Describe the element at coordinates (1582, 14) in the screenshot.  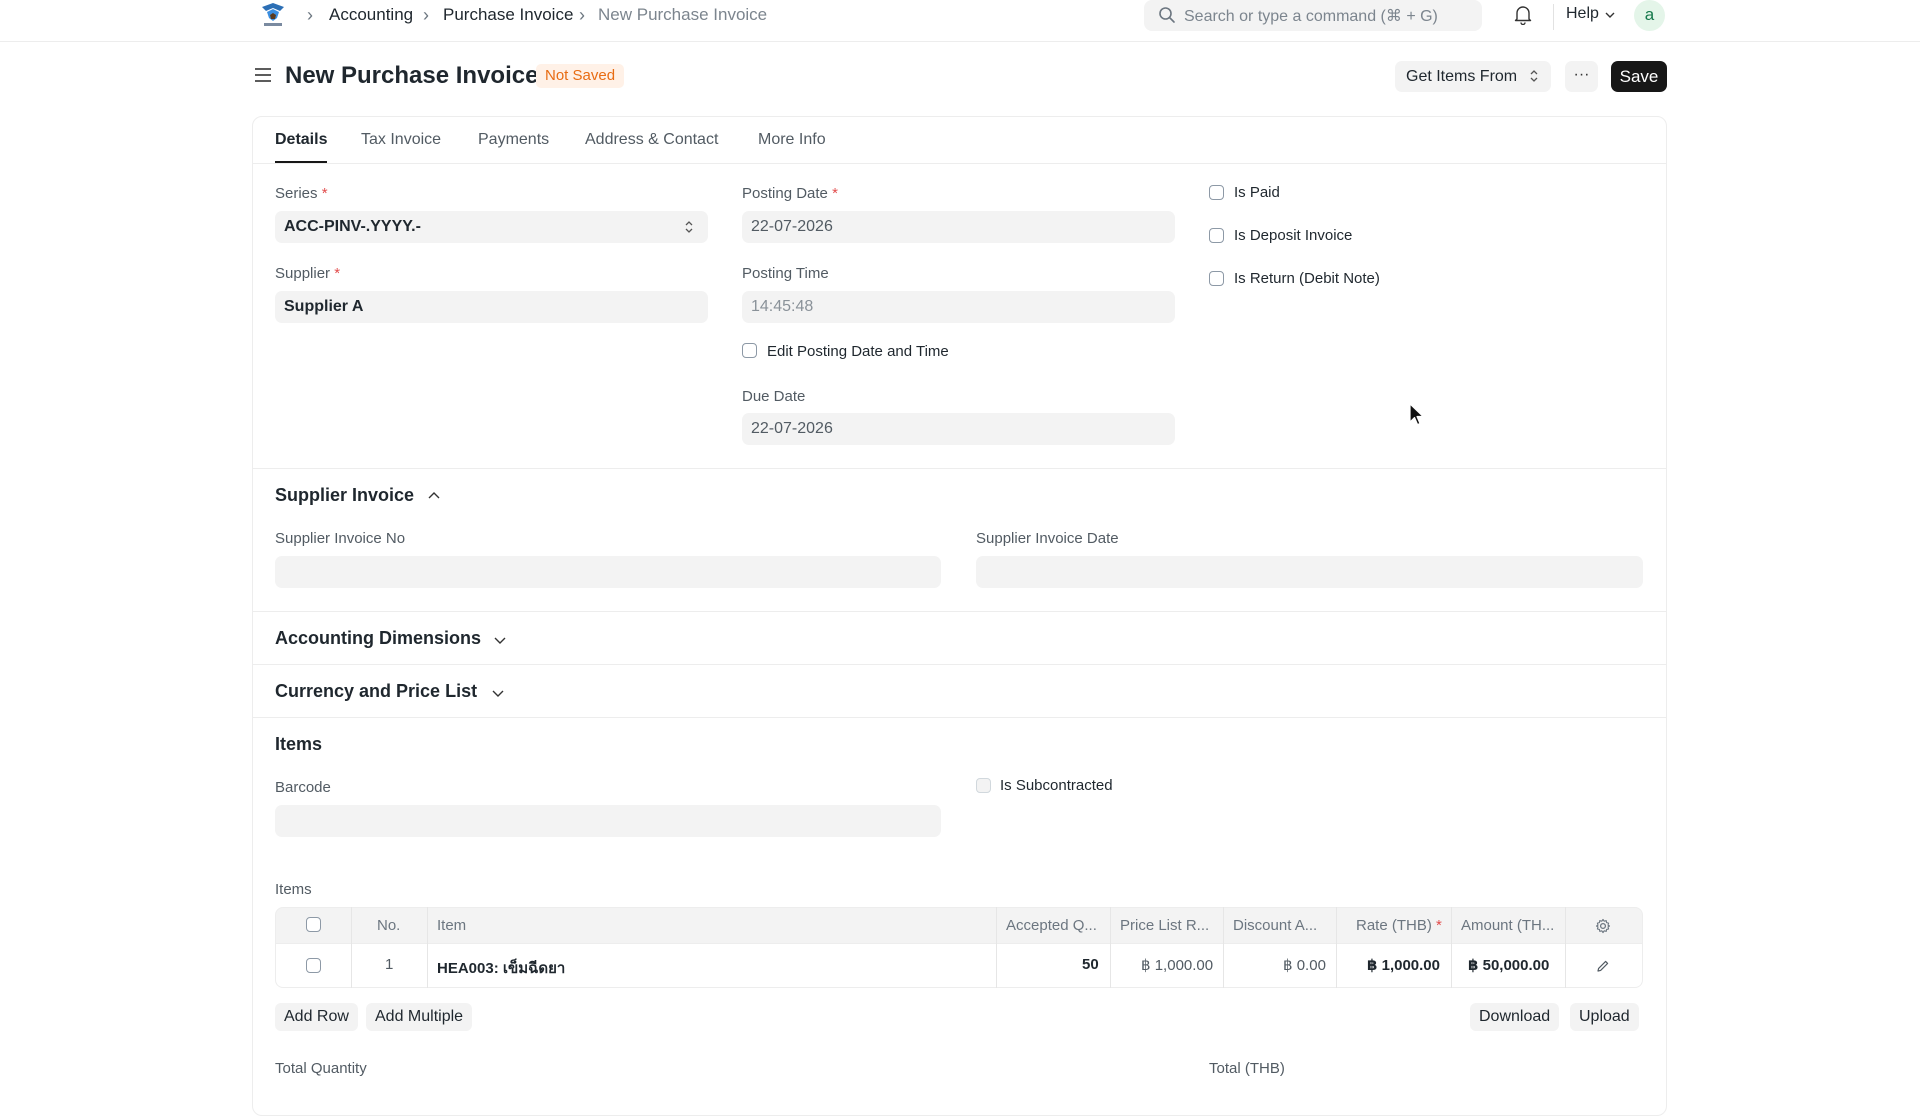
I see `help-menu: Help` at that location.